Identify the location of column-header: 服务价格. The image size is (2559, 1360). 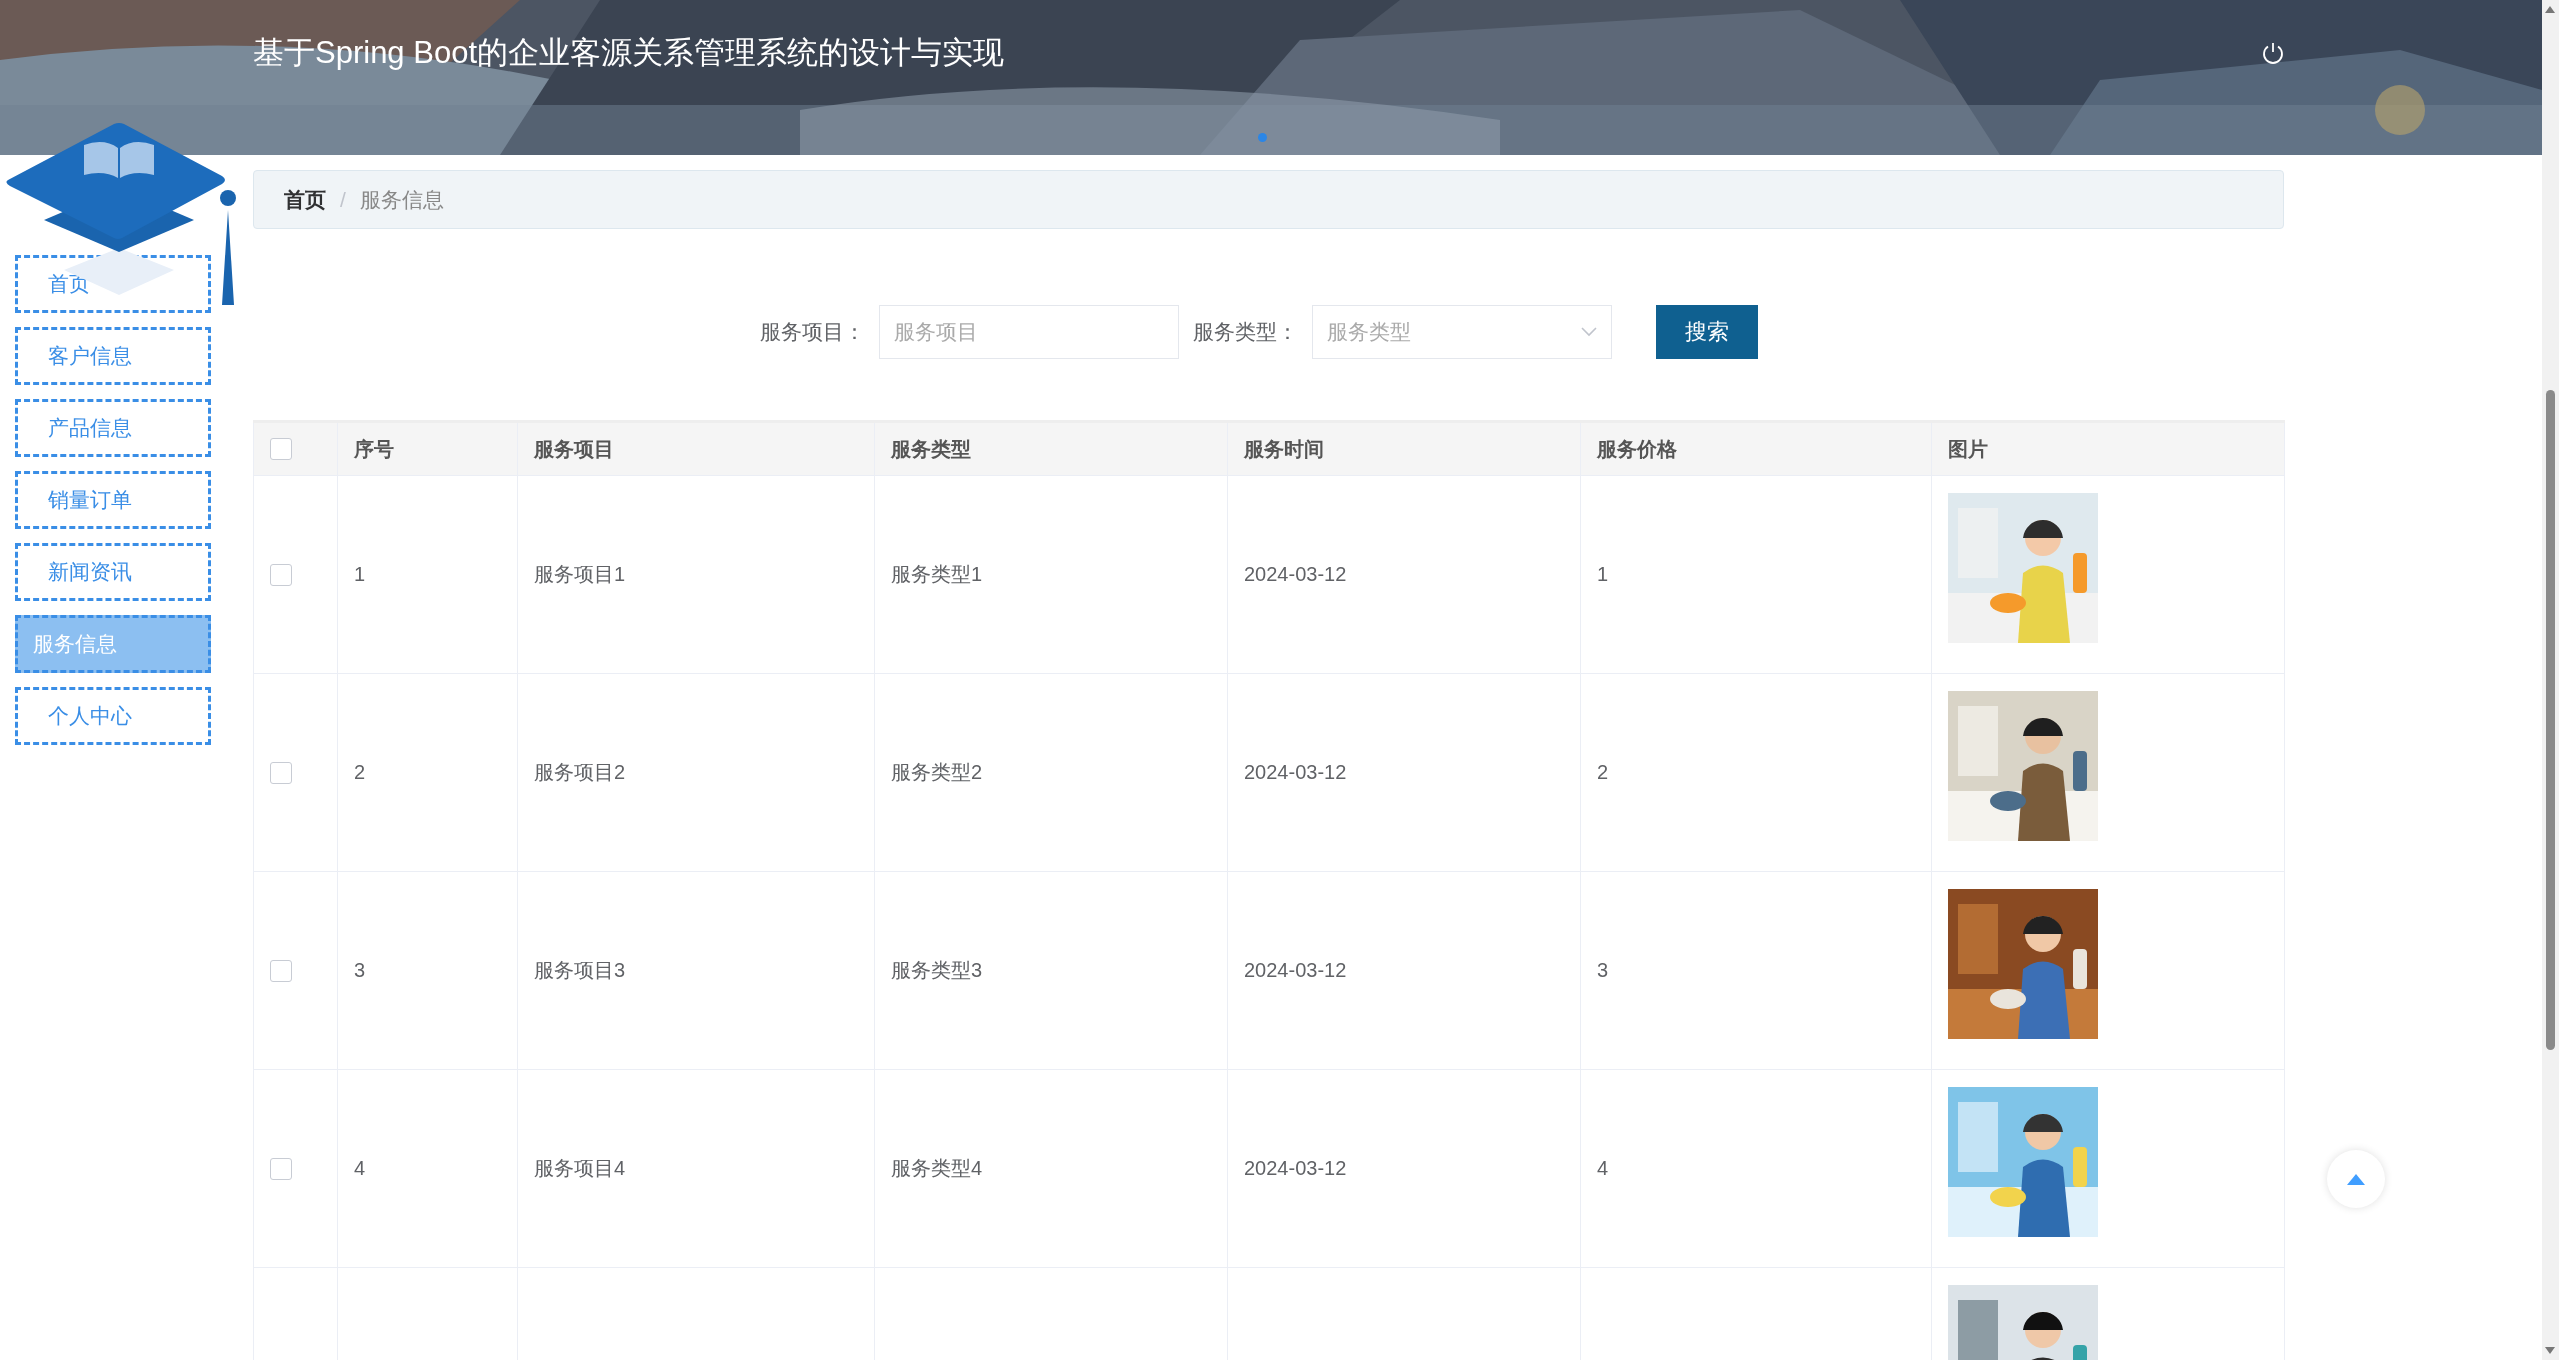
(1756, 448).